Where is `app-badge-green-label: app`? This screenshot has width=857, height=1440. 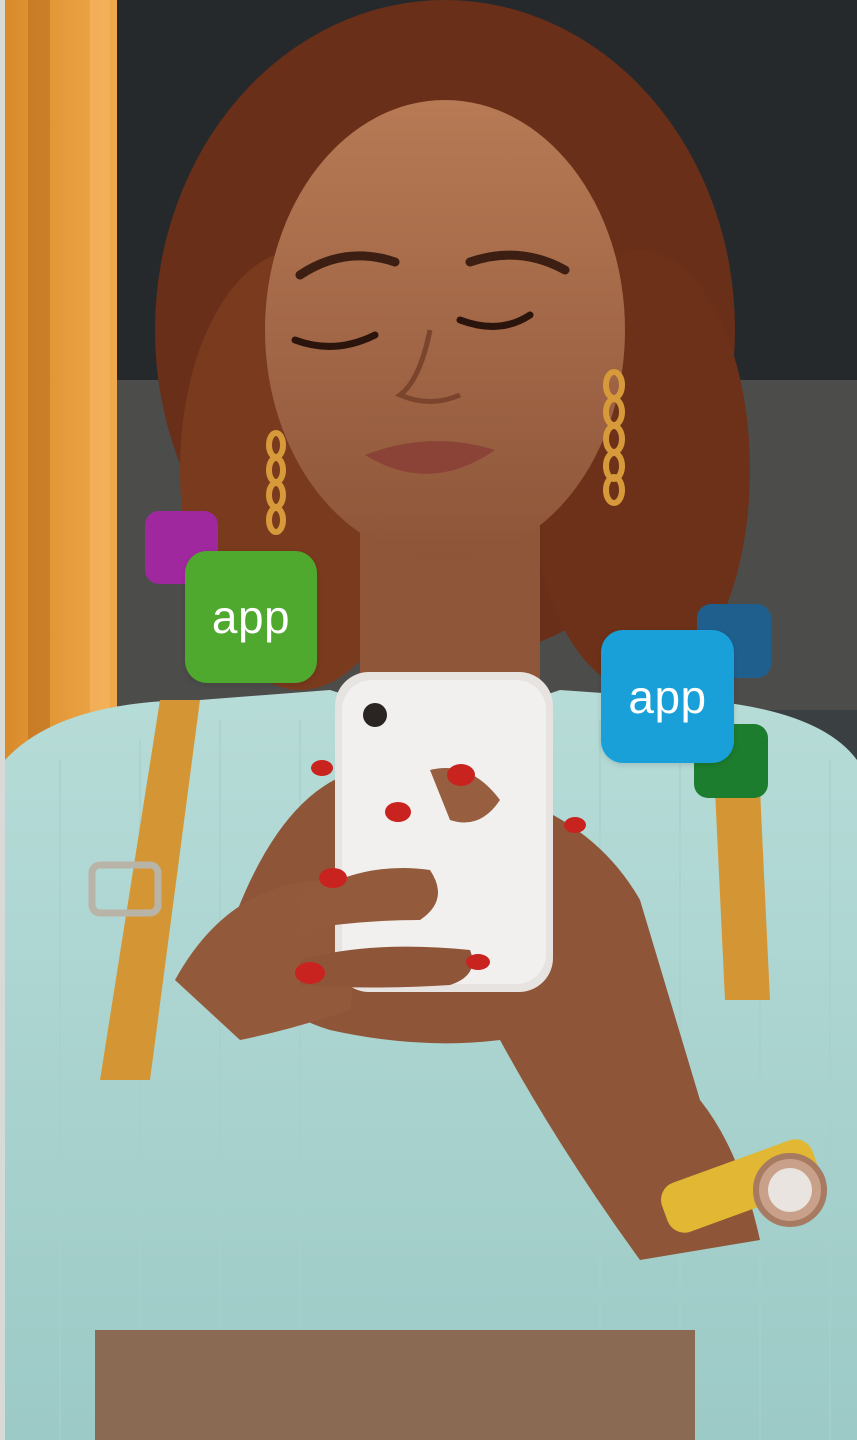 app-badge-green-label: app is located at coordinates (251, 617).